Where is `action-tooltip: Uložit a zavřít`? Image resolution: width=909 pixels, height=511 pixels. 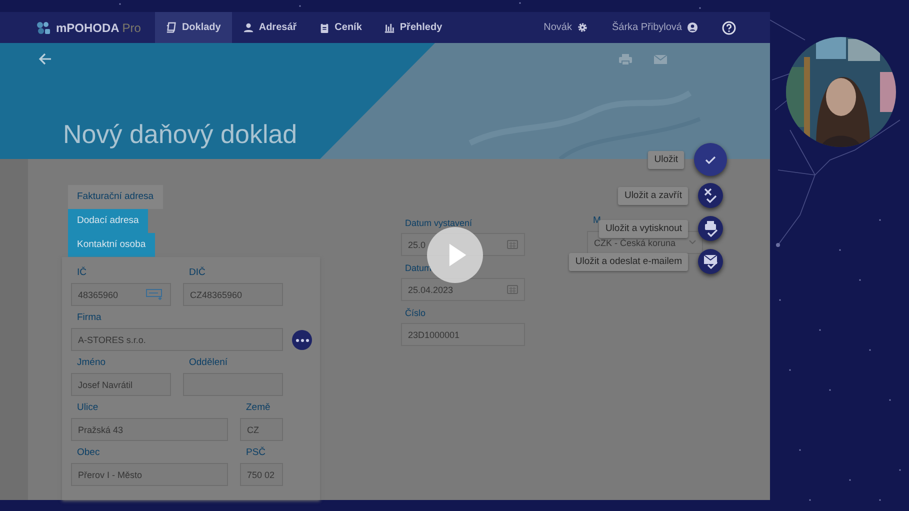
action-tooltip: Uložit a zavřít is located at coordinates (653, 195).